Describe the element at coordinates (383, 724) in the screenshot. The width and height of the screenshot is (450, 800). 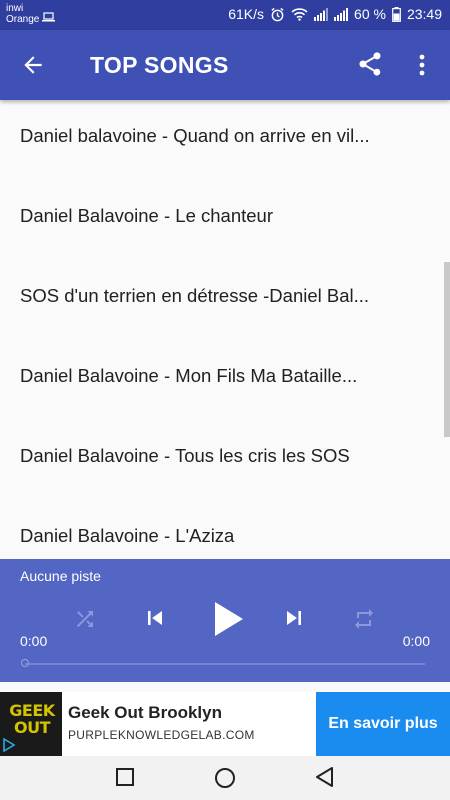
I see `ad-cta-button: En savoir plus` at that location.